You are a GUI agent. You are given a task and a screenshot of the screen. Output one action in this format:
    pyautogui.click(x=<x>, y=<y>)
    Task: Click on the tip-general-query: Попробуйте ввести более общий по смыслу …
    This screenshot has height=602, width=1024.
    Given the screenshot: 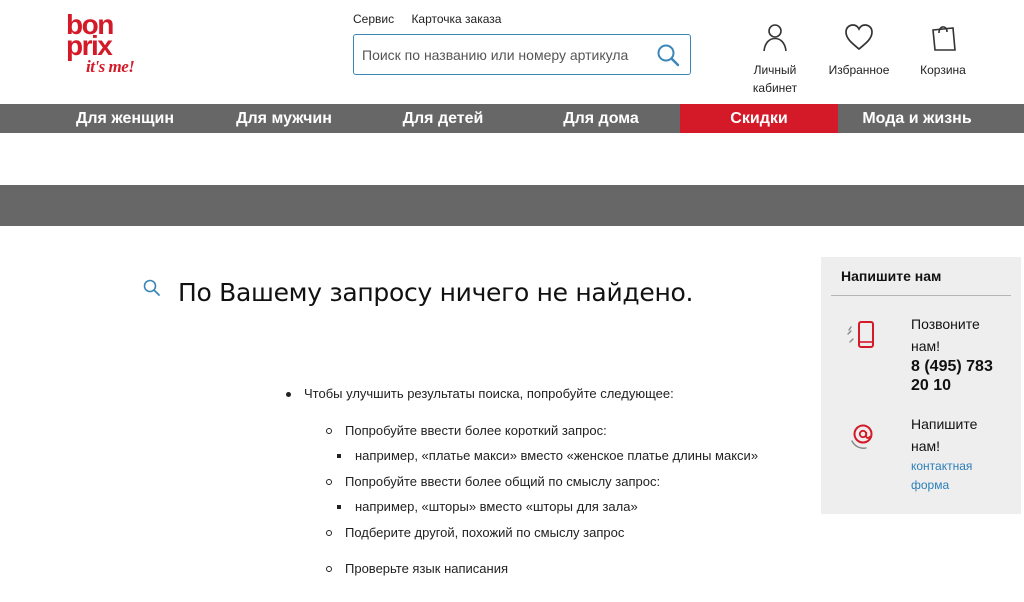 What is the action you would take?
    pyautogui.click(x=503, y=481)
    